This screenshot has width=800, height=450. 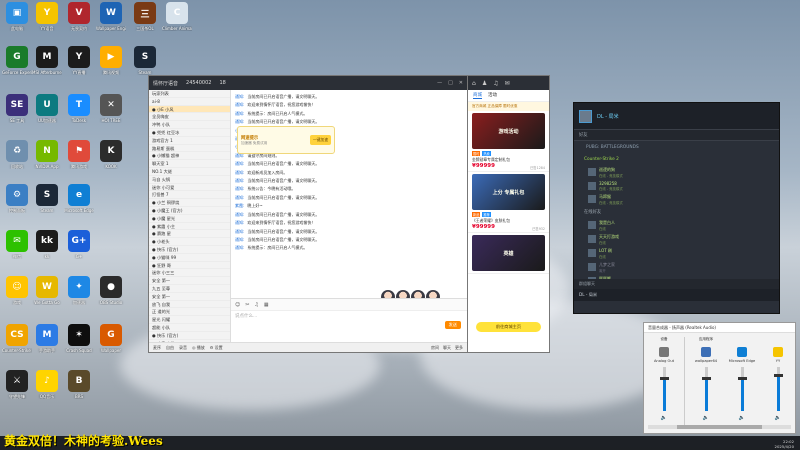 I want to click on ad-button: 一键加速, so click(x=320, y=140).